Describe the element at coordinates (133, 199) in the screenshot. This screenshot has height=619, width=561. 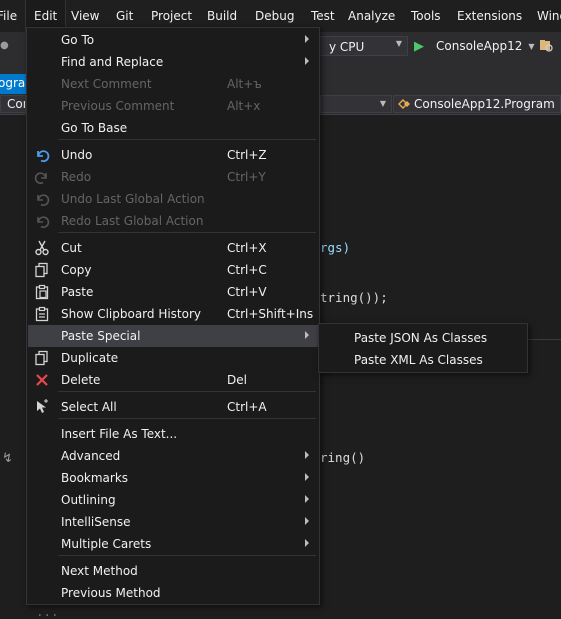
I see `menu-item-label: Undo Last Global Action` at that location.